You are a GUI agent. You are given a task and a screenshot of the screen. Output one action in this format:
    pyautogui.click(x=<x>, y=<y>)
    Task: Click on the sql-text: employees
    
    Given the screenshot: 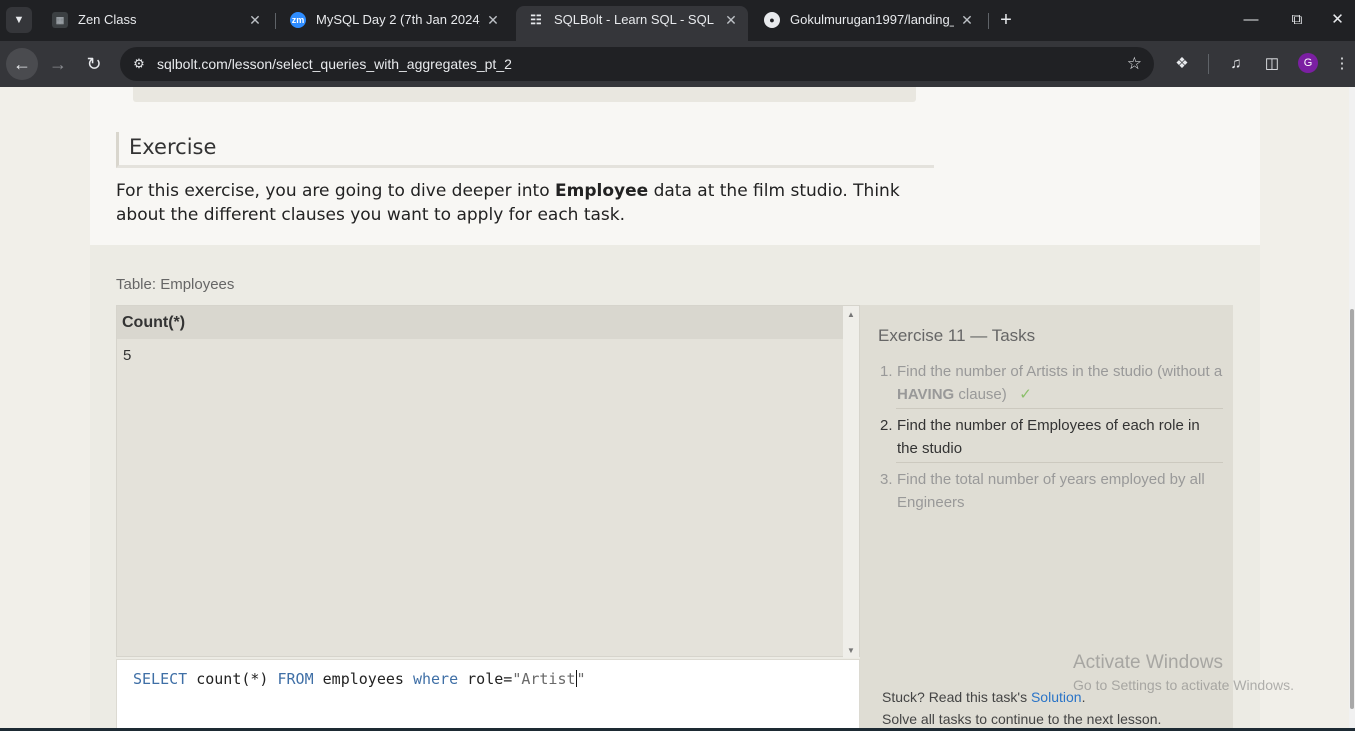 What is the action you would take?
    pyautogui.click(x=363, y=679)
    